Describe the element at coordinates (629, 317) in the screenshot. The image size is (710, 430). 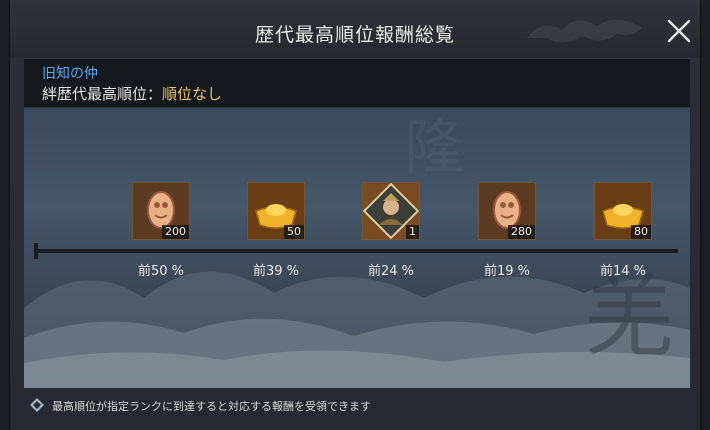
I see `svg-text: 羌` at that location.